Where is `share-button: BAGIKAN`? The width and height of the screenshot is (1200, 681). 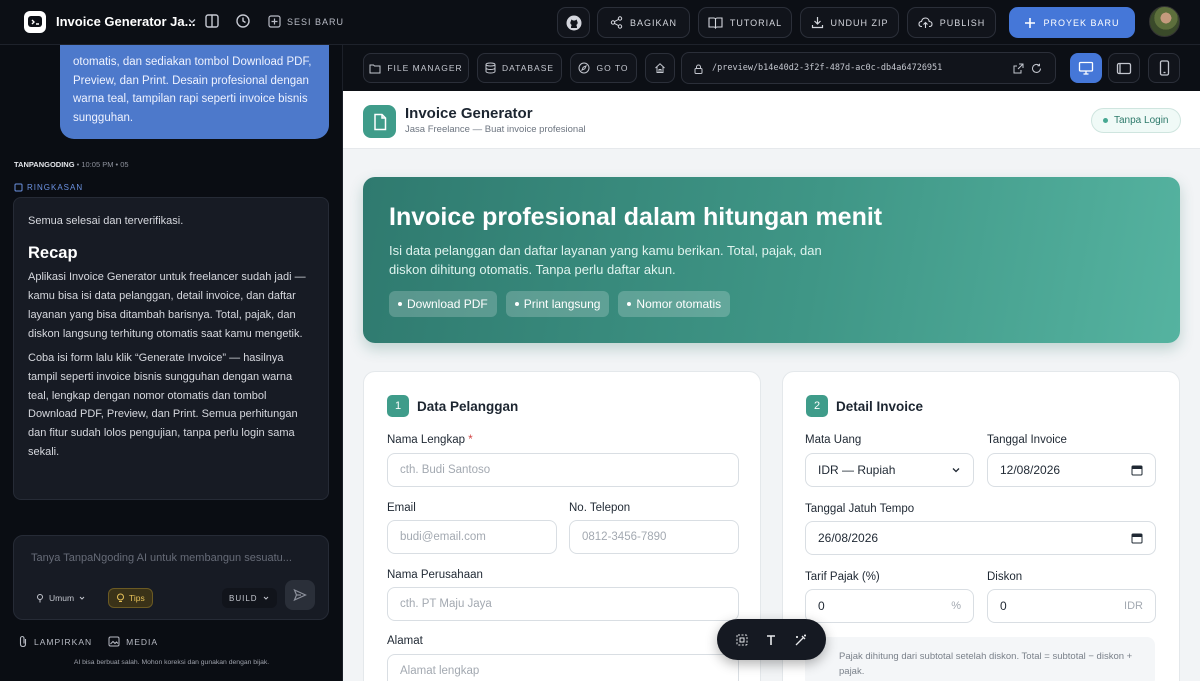
share-button: BAGIKAN is located at coordinates (643, 22).